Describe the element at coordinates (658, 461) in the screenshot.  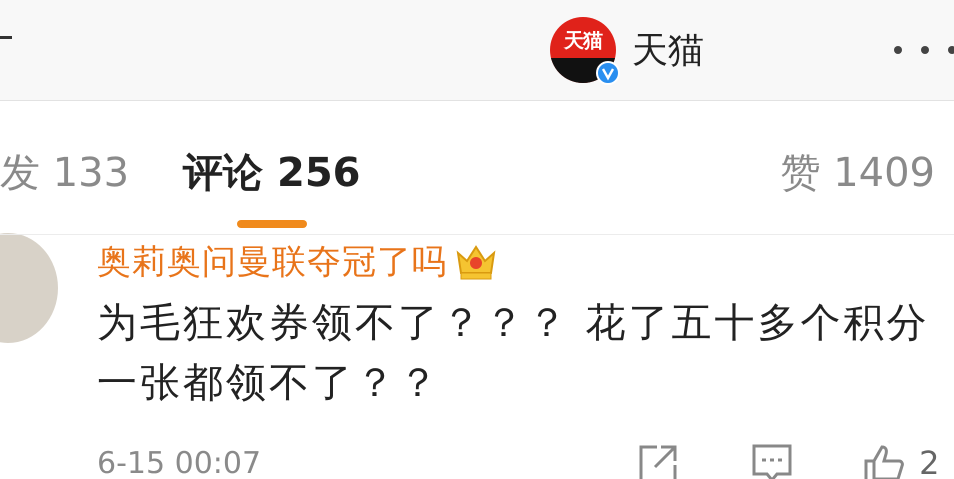
I see `share-icon` at that location.